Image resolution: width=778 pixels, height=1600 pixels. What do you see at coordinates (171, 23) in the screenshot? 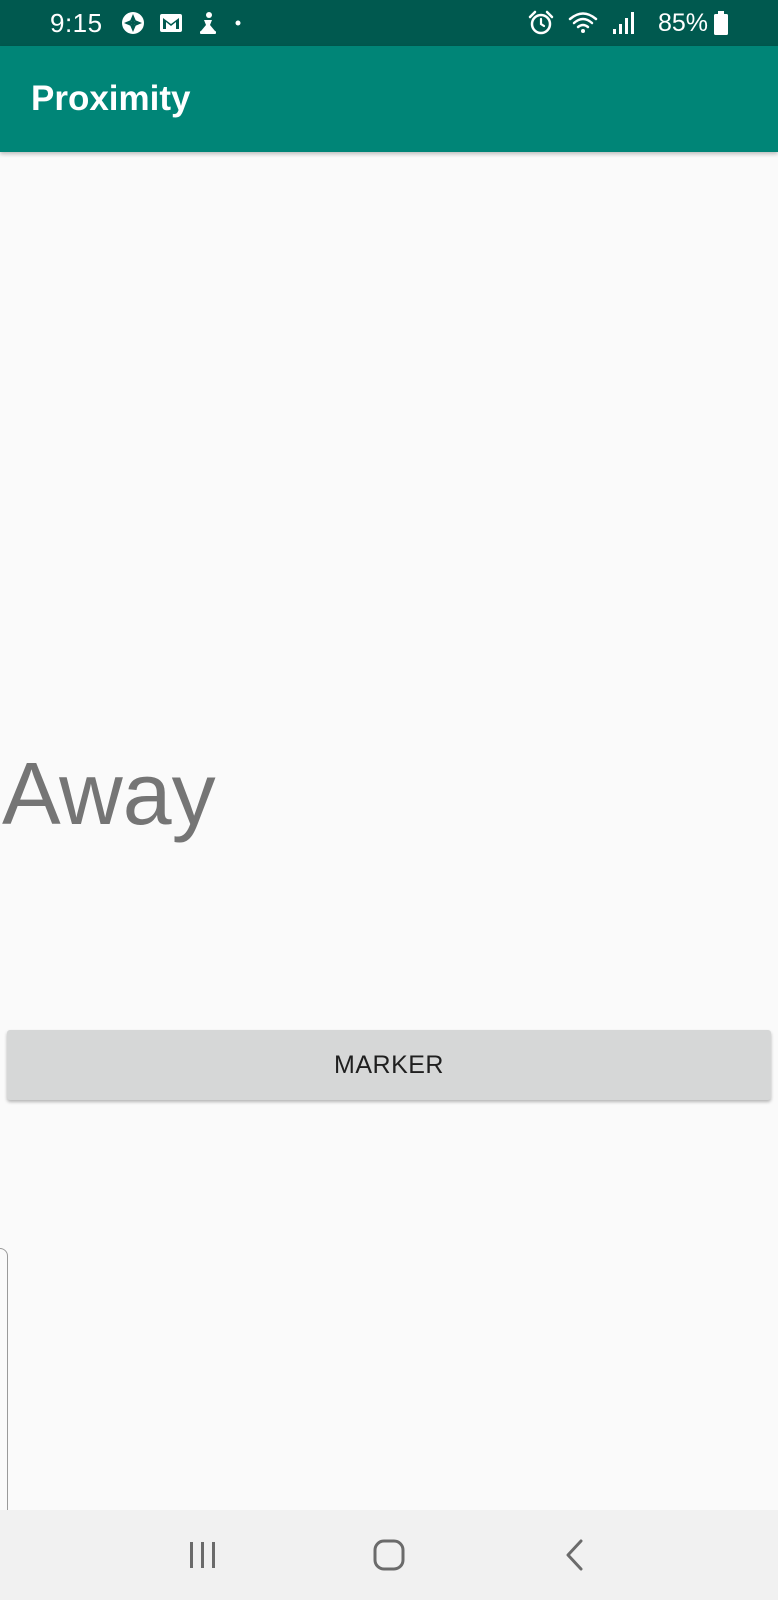
I see `gmail-icon` at bounding box center [171, 23].